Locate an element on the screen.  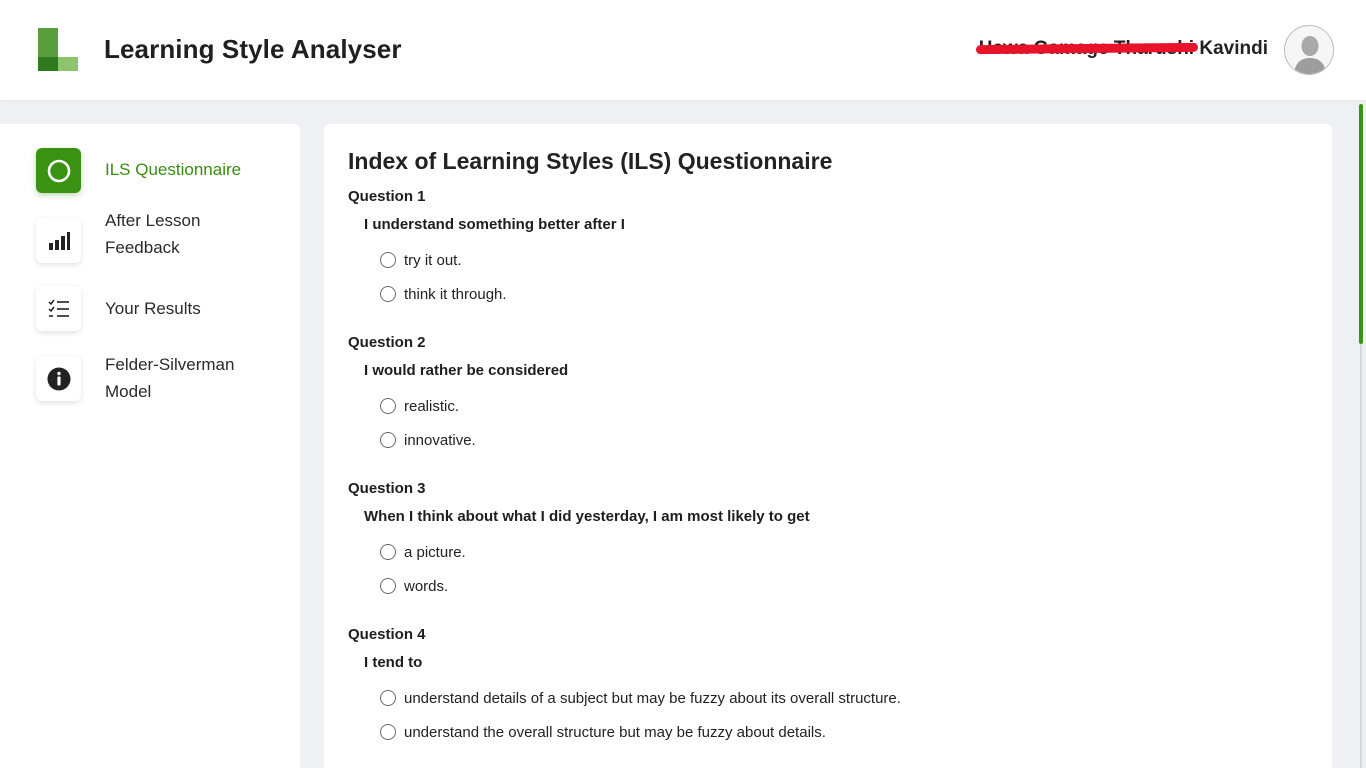
sidebar-item-label: After Lesson Feedback is located at coordinates (153, 234).